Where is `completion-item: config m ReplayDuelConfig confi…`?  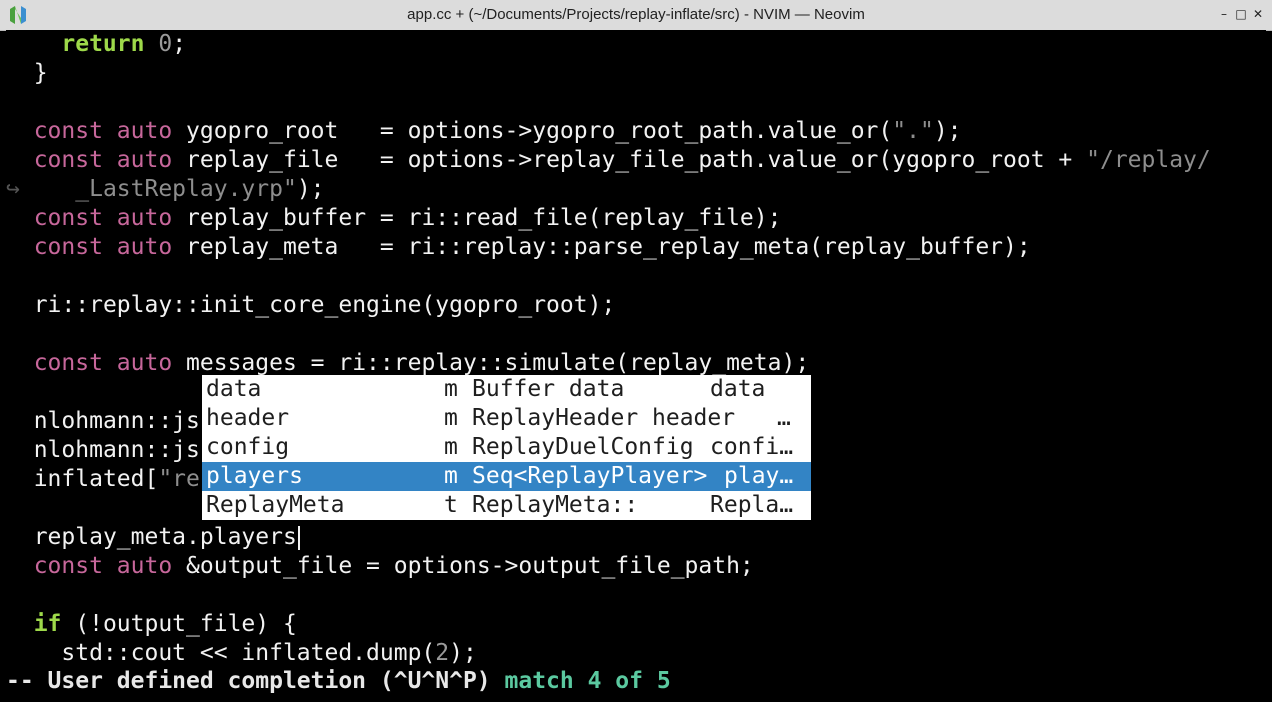
completion-item: config m ReplayDuelConfig confi… is located at coordinates (506, 447).